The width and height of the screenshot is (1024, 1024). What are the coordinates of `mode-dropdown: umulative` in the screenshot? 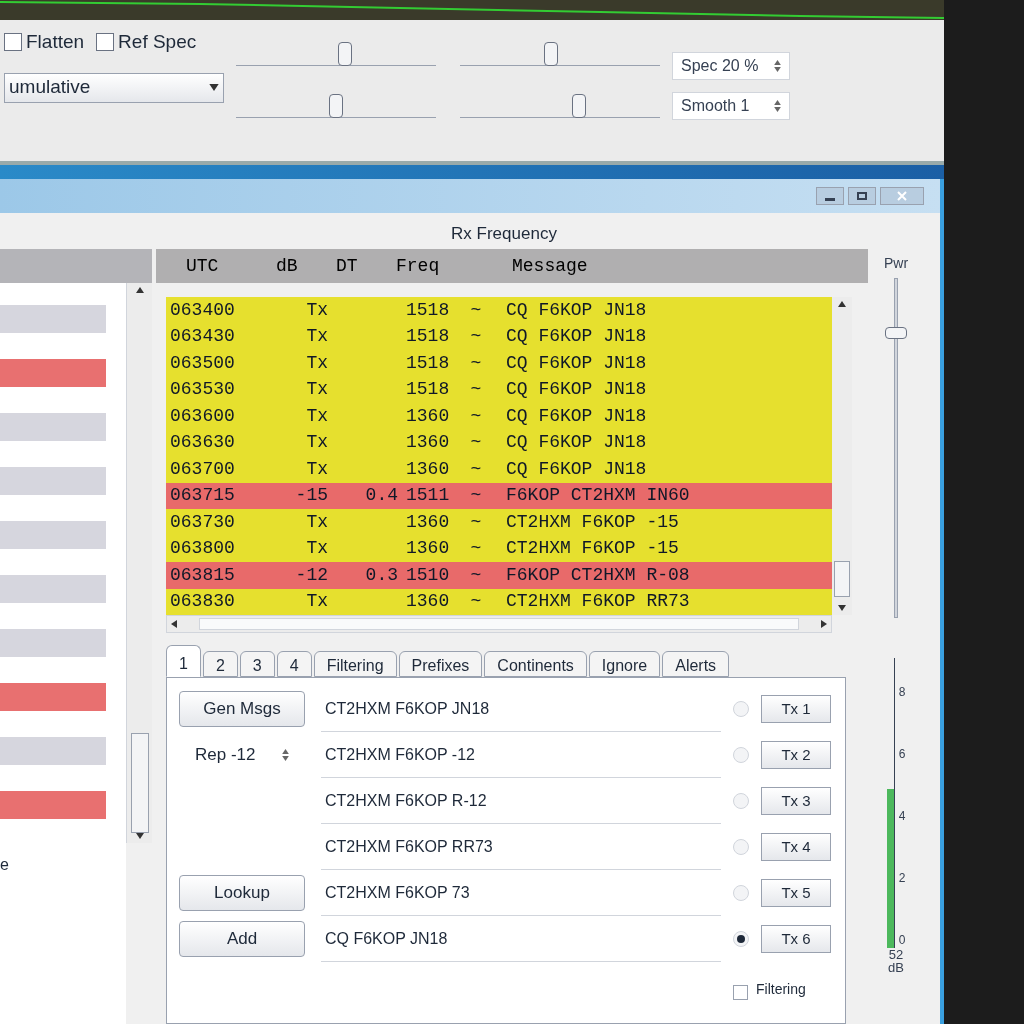 It's located at (114, 87).